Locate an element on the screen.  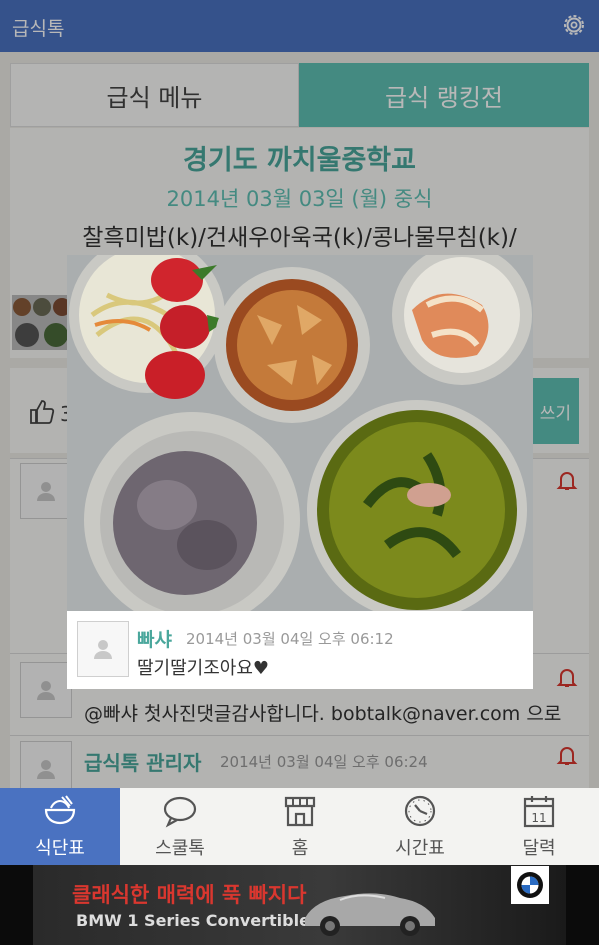
clock-icon is located at coordinates (420, 811).